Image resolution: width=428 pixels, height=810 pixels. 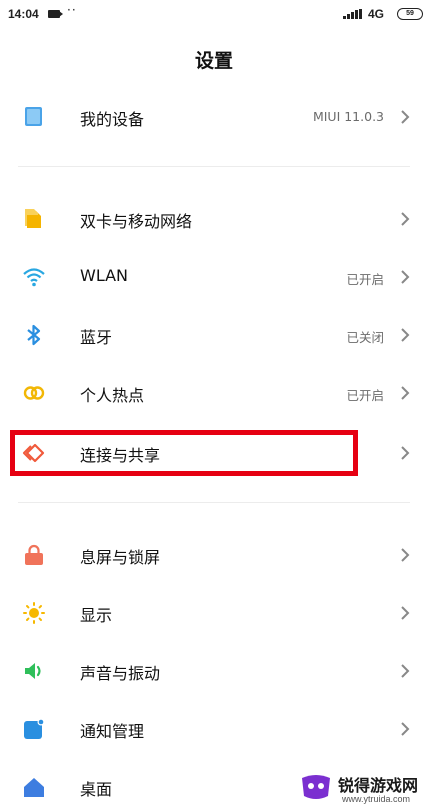 I want to click on settings-item-wlan: WLAN 已开启, so click(x=214, y=277).